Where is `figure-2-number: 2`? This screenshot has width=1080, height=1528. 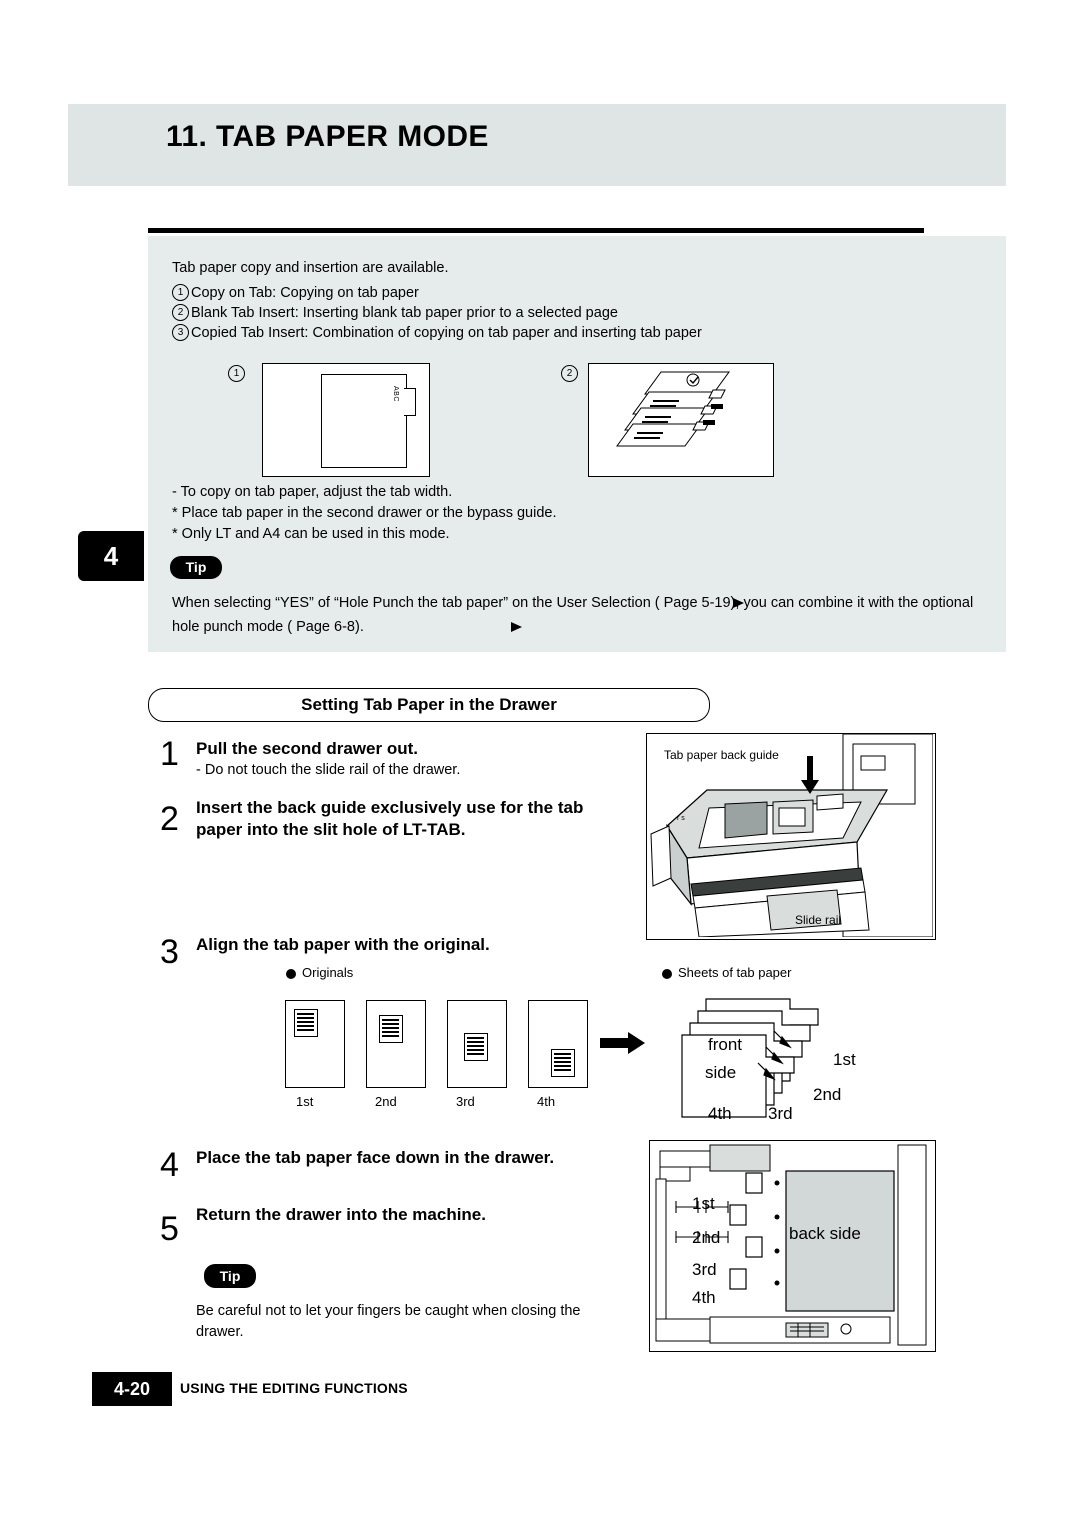
figure-2-number: 2 is located at coordinates (569, 373).